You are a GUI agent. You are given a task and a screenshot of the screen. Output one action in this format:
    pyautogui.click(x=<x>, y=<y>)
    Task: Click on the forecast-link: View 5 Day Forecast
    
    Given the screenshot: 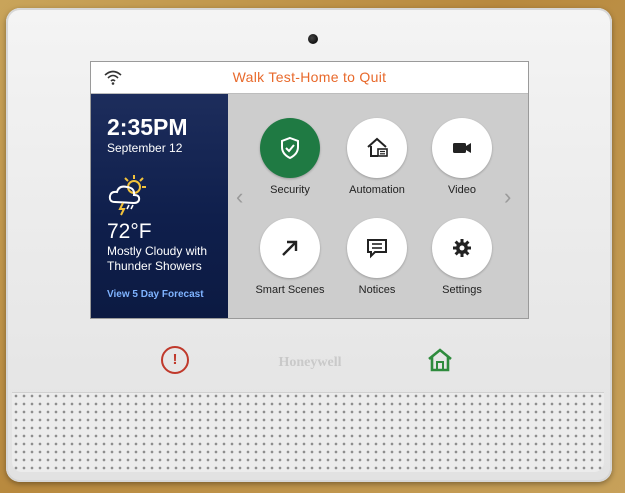 What is the action you would take?
    pyautogui.click(x=155, y=294)
    